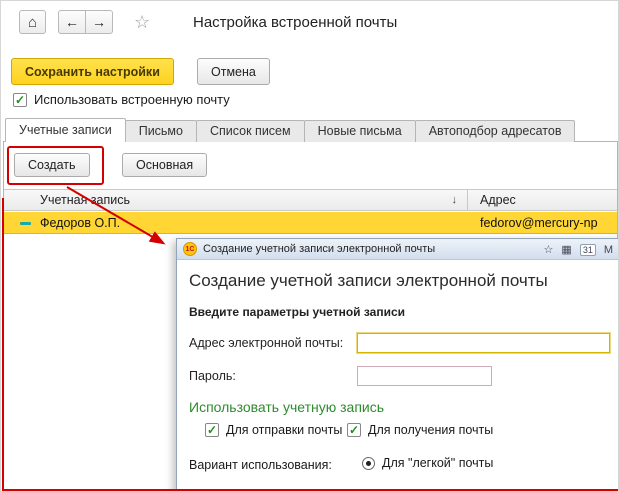  I want to click on back-icon: ←, so click(72, 22).